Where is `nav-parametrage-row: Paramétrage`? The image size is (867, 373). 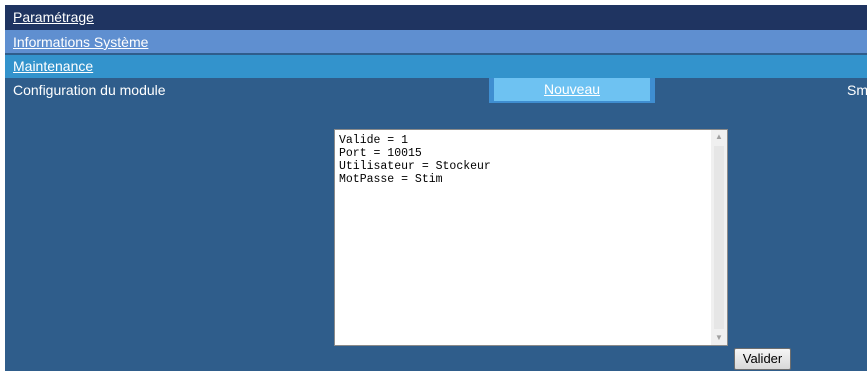 nav-parametrage-row: Paramétrage is located at coordinates (436, 17).